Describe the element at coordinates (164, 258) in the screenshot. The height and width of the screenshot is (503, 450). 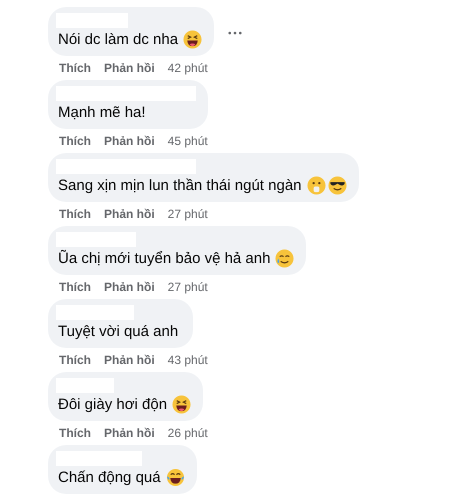
I see `comment-text: Ũa chị mới tuyển bảo vệ hả anh` at that location.